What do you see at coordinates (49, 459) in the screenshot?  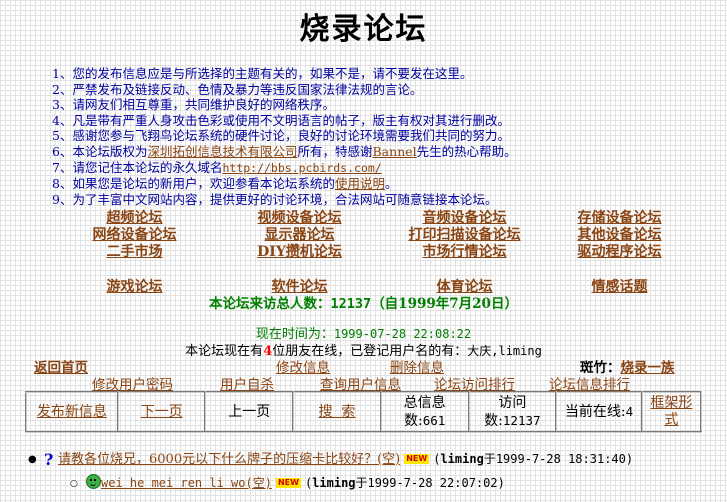 I see `question-icon: ?` at bounding box center [49, 459].